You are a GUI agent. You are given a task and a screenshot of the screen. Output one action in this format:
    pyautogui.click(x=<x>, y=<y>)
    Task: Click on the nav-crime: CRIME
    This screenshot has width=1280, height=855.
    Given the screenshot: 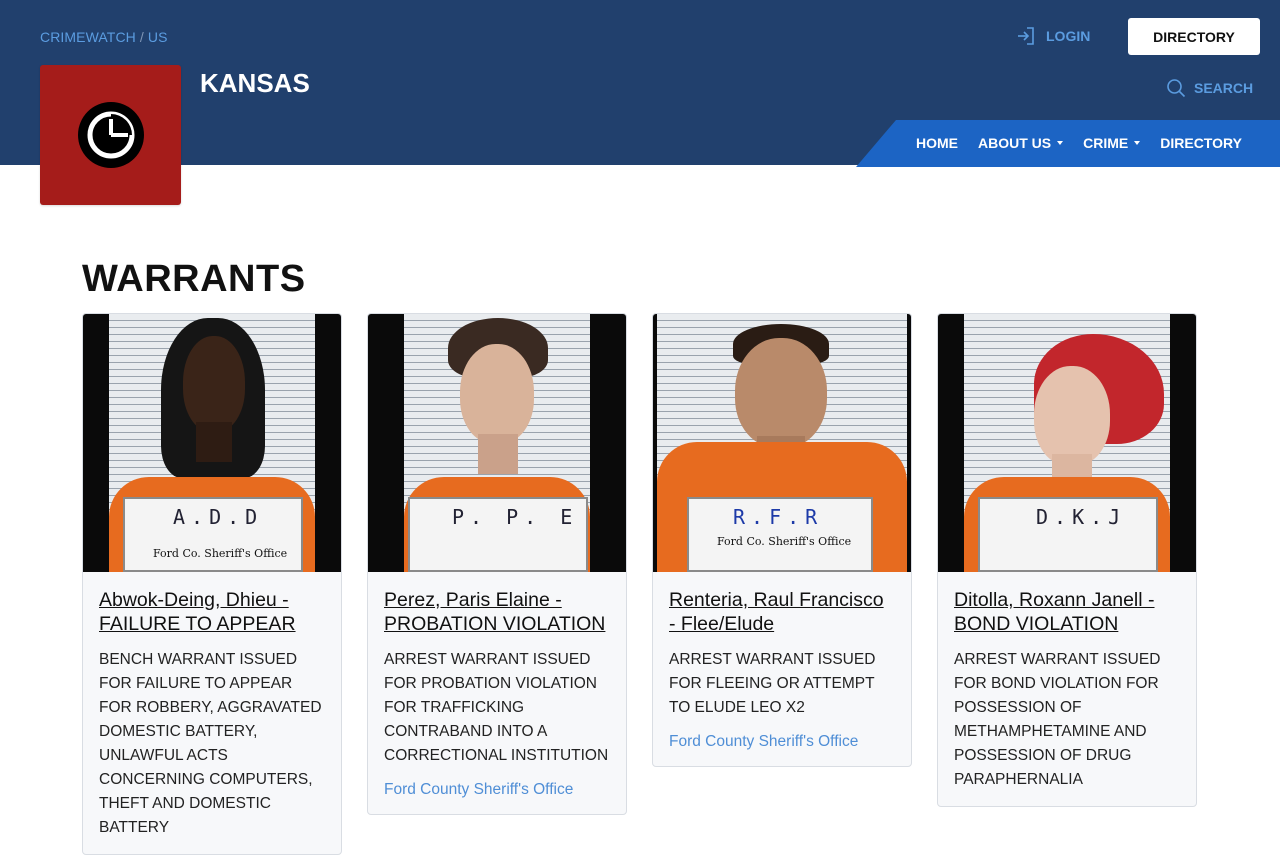 What is the action you would take?
    pyautogui.click(x=1112, y=143)
    